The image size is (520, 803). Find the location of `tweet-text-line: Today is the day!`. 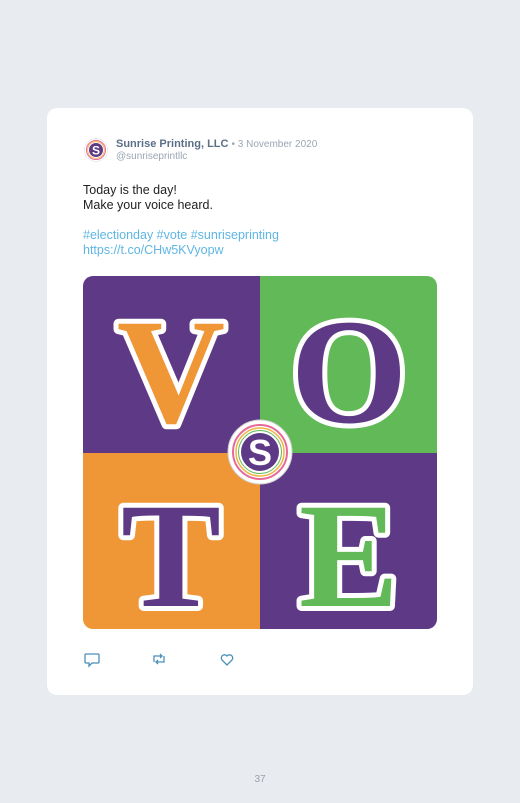

tweet-text-line: Today is the day! is located at coordinates (130, 190).